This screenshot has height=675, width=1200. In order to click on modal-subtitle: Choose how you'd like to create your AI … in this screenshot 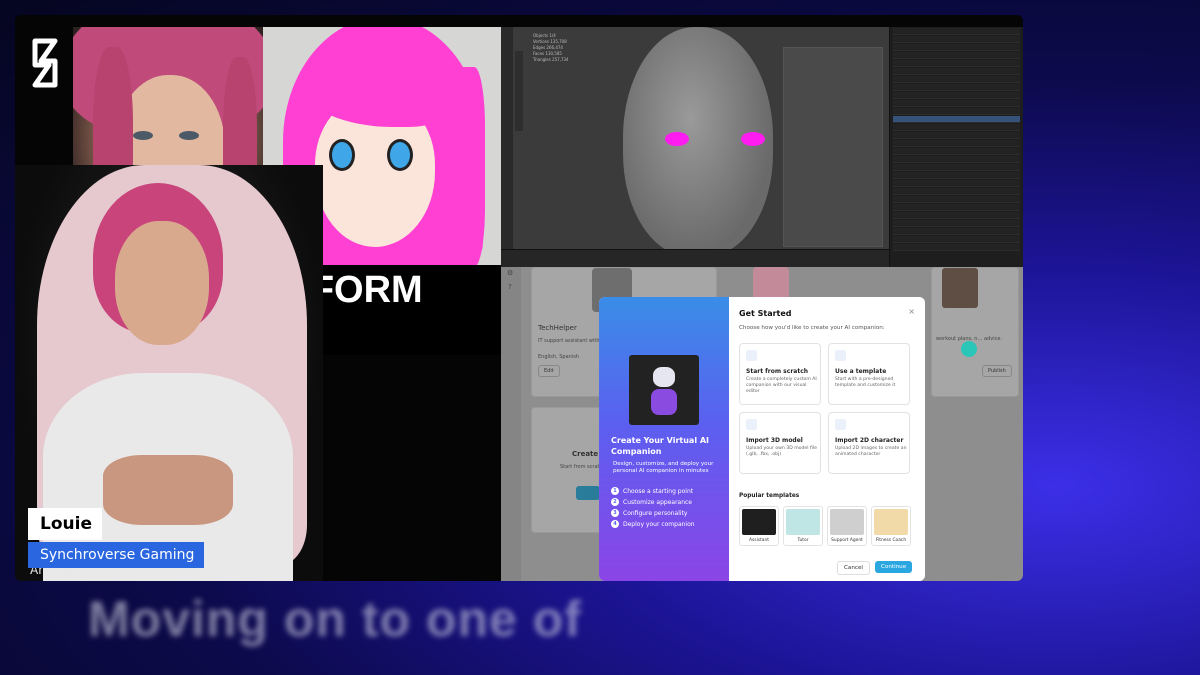, I will do `click(812, 328)`.